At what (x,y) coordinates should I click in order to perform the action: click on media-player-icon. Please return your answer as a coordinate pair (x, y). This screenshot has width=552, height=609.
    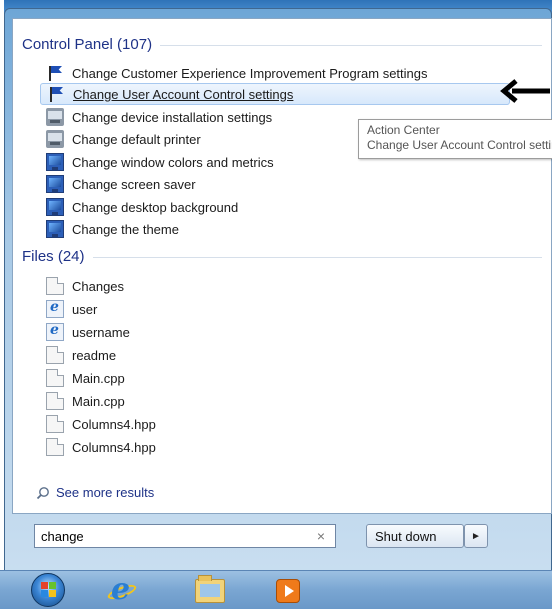
    Looking at the image, I should click on (288, 591).